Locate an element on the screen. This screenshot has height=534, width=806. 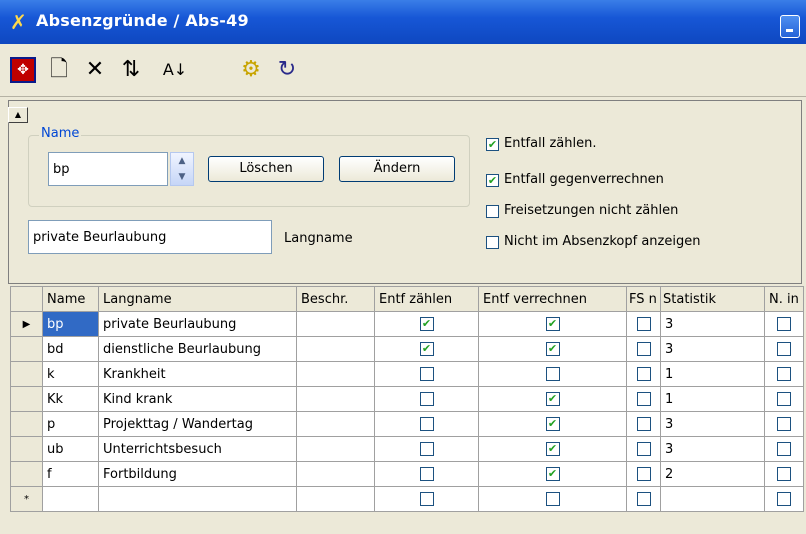
sort-az-icon: A↓ is located at coordinates (175, 70).